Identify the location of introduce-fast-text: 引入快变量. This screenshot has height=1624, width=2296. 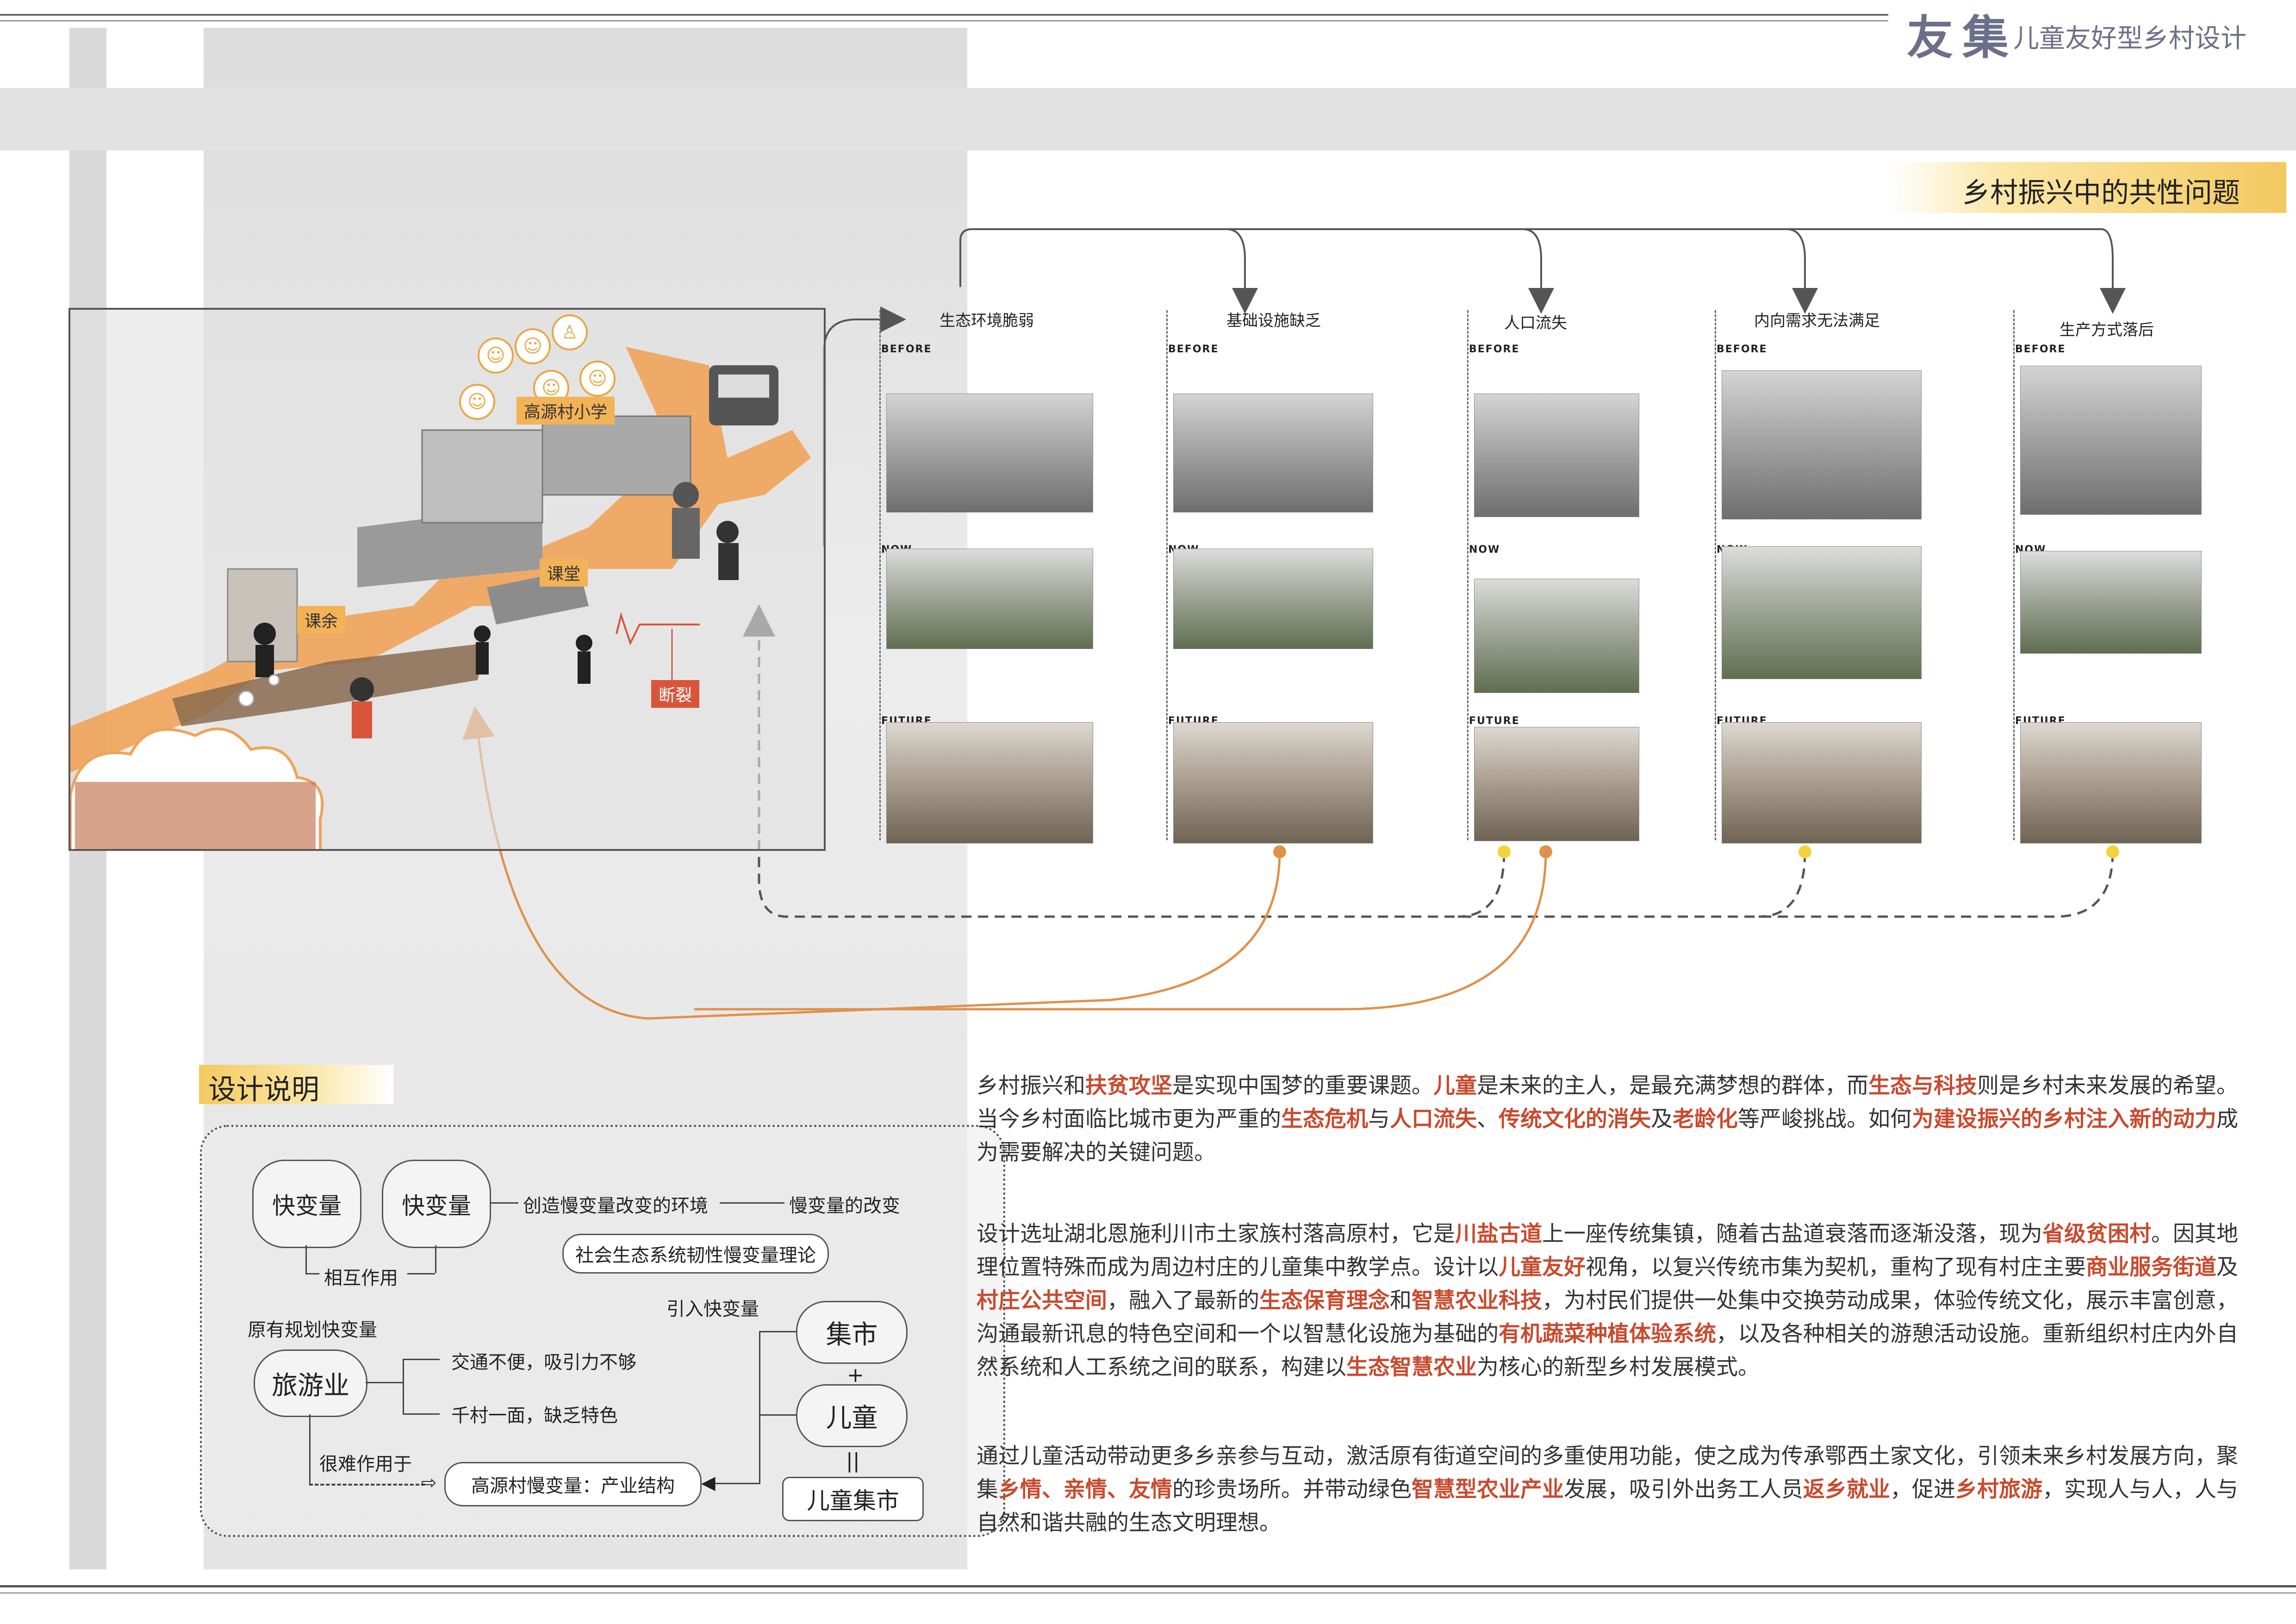
(712, 1309).